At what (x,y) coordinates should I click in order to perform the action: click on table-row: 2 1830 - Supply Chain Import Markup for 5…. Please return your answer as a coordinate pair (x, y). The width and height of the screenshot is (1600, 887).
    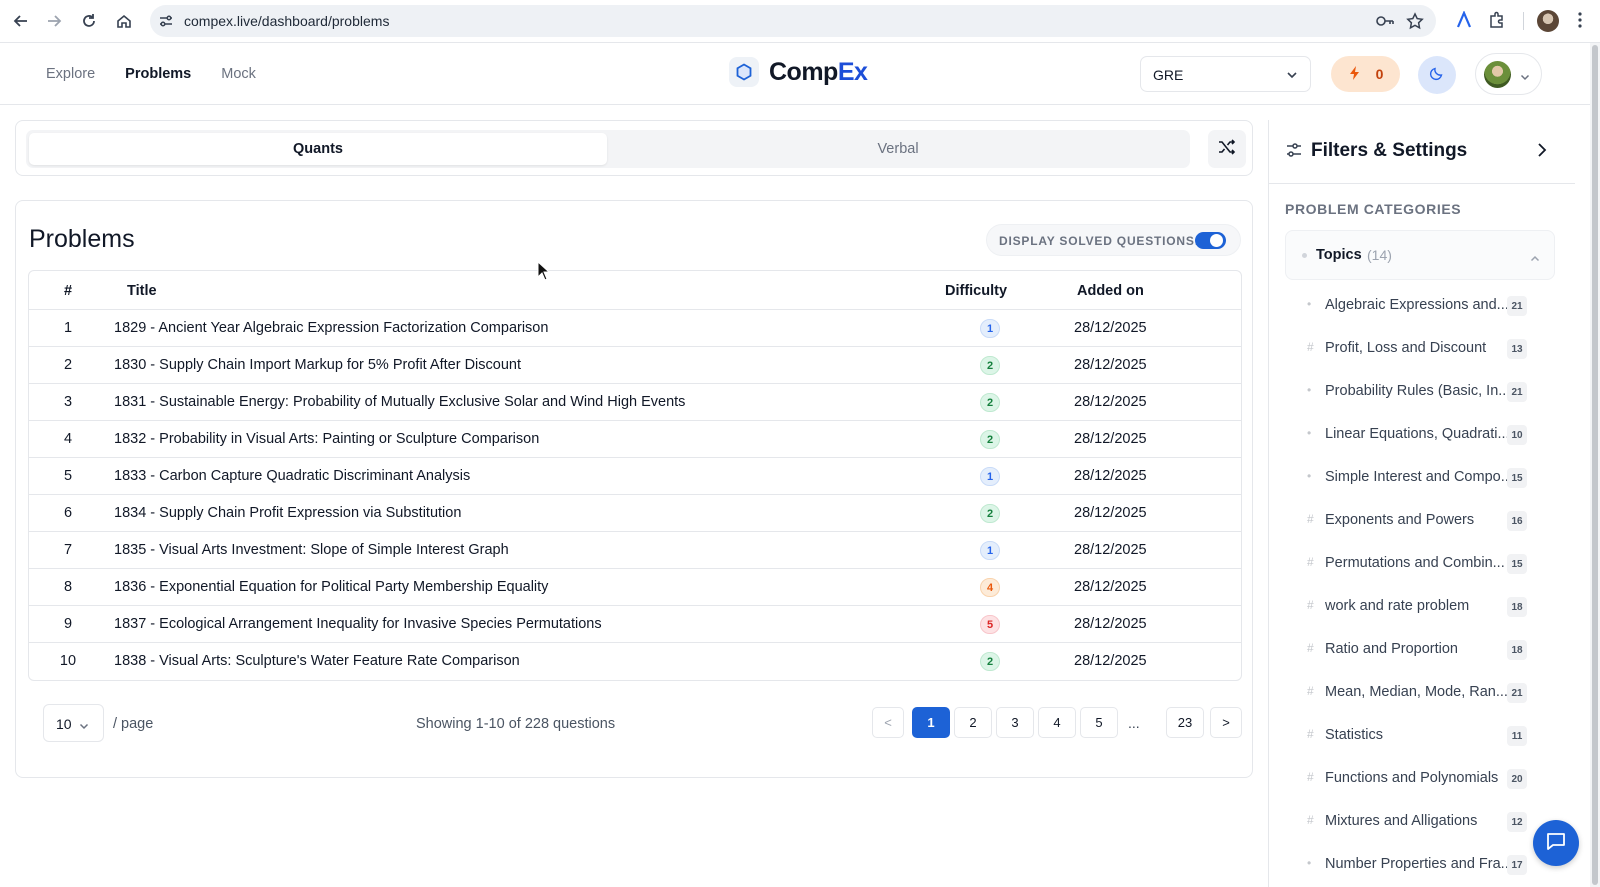
    Looking at the image, I should click on (635, 365).